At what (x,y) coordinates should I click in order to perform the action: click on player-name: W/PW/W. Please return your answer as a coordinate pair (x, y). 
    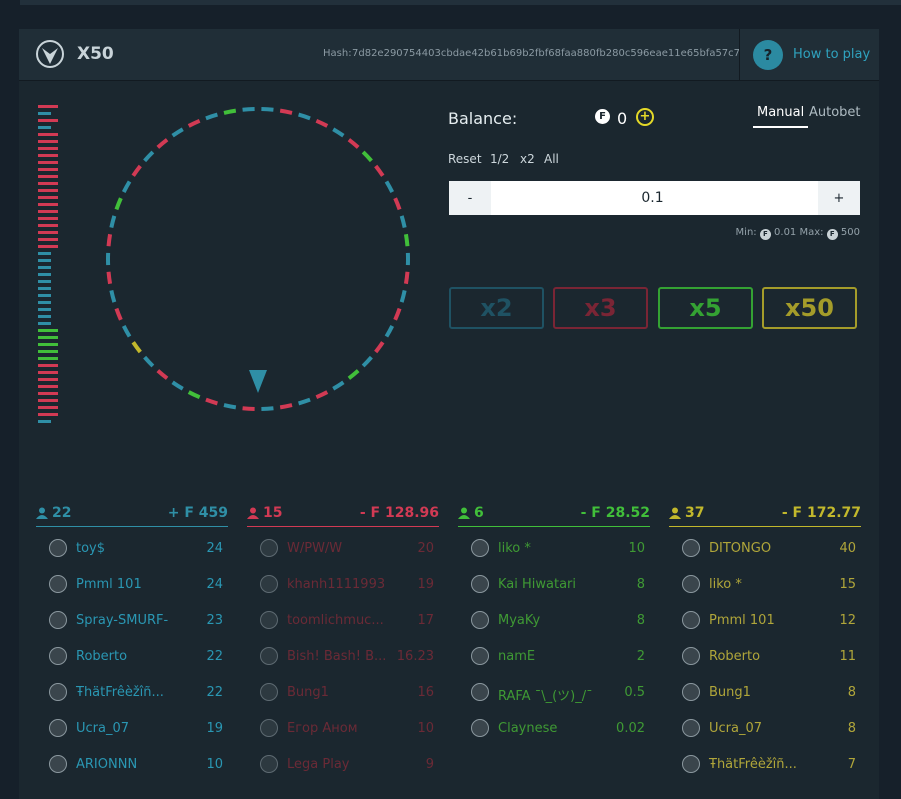
    Looking at the image, I should click on (314, 548).